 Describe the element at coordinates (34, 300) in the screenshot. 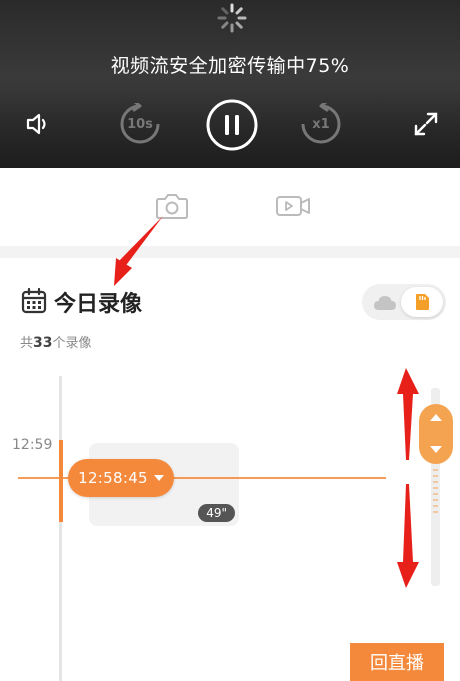

I see `calendar-icon` at that location.